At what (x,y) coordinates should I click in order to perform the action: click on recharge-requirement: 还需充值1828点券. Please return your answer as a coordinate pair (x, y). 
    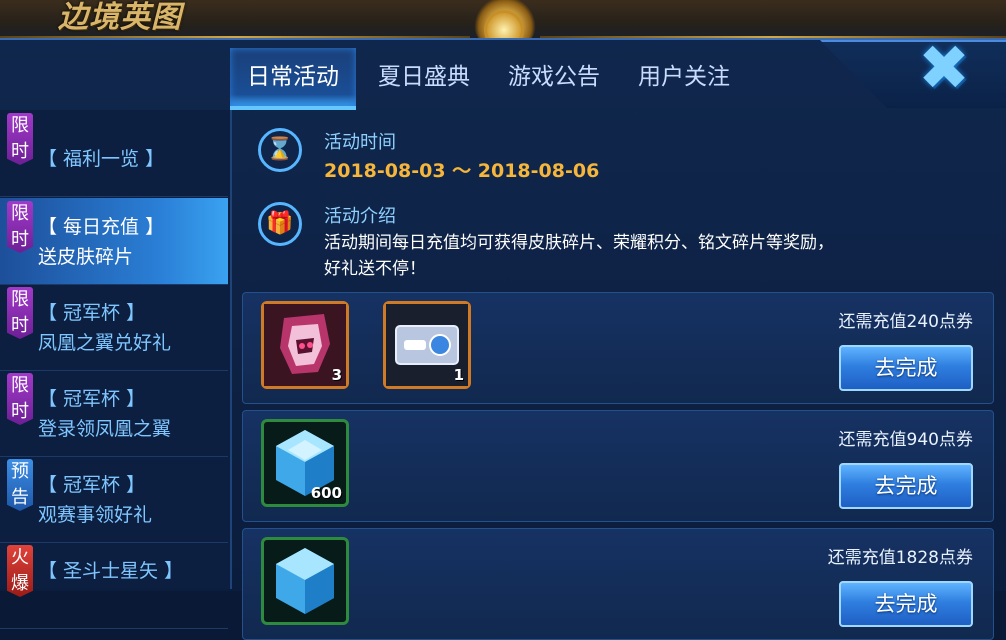
    Looking at the image, I should click on (900, 558).